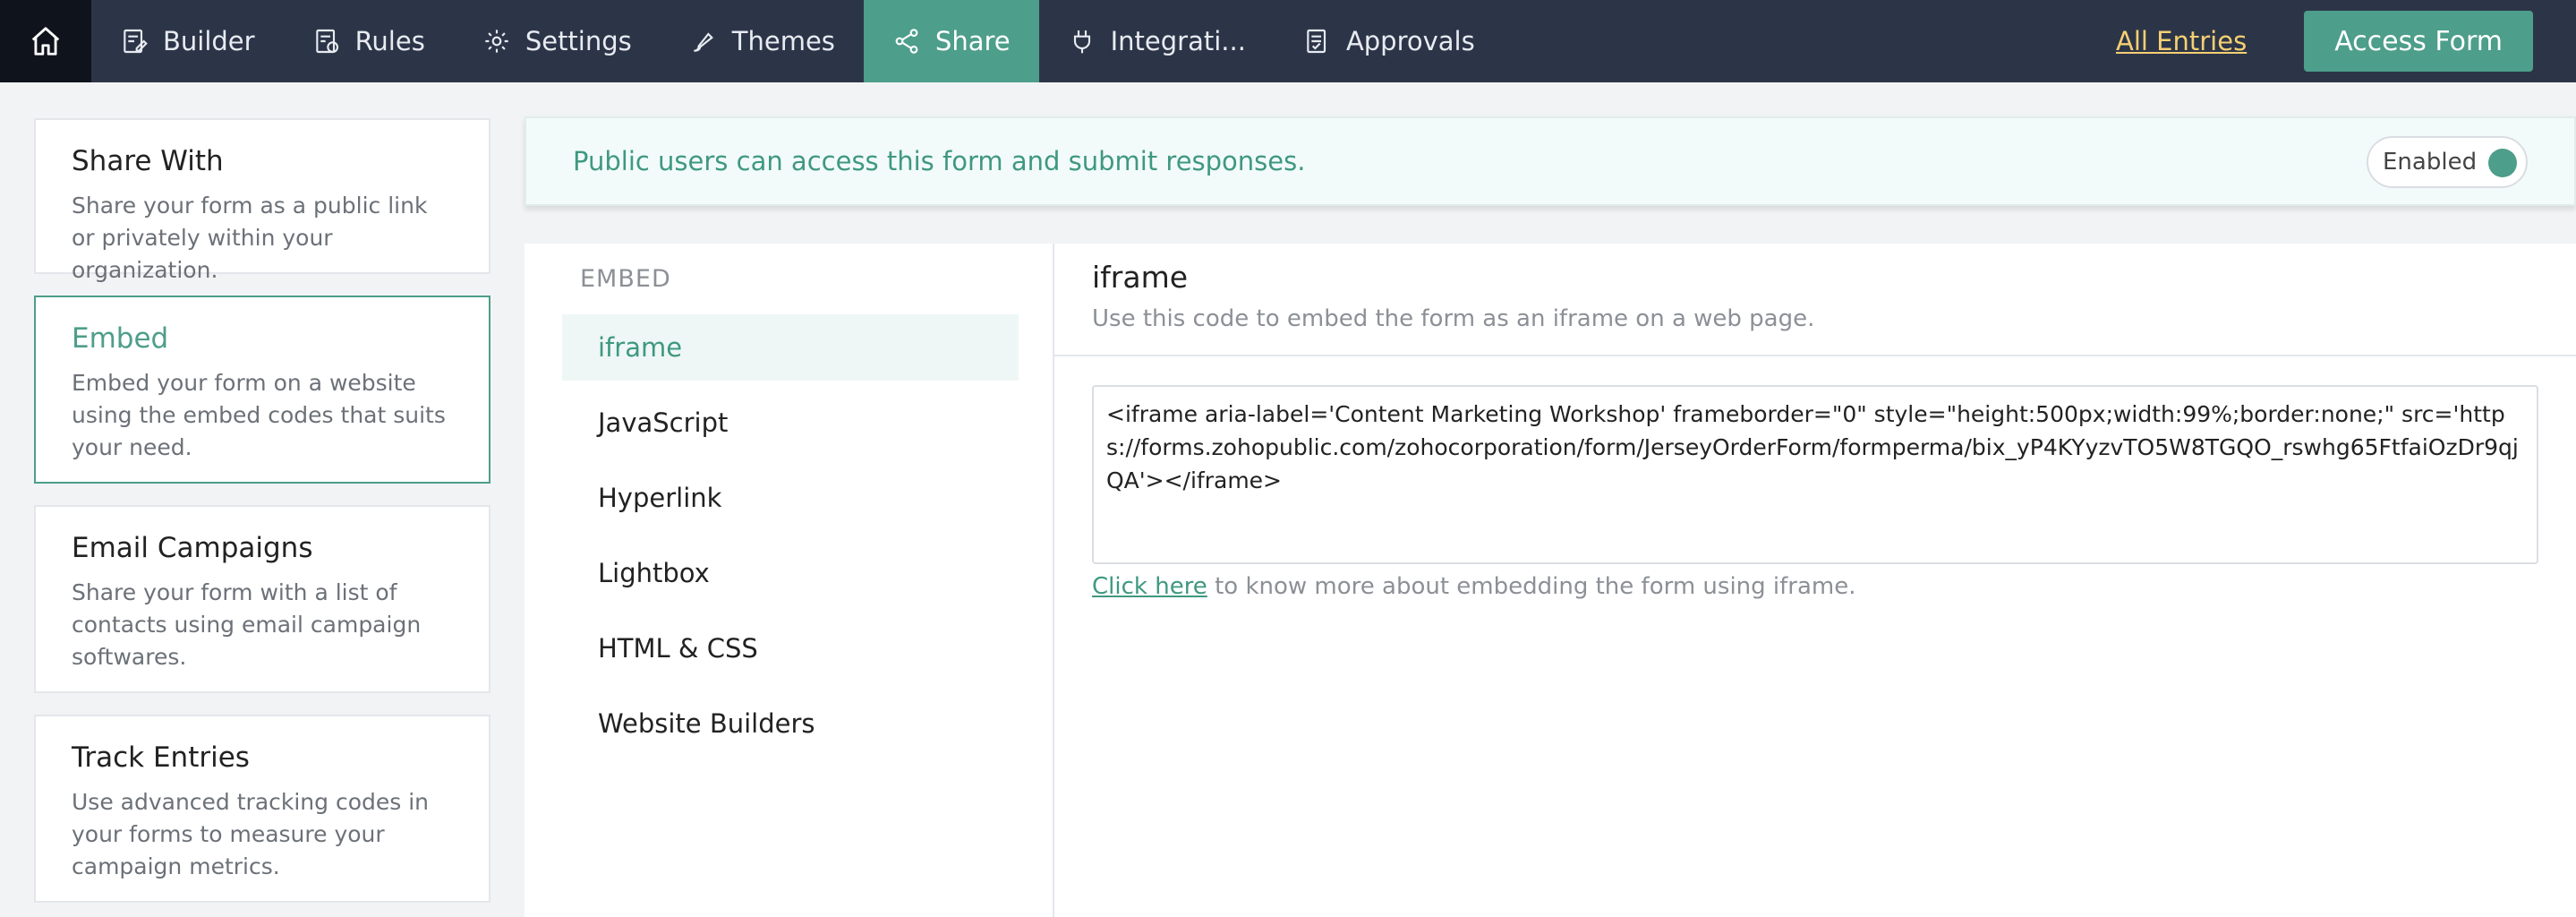  What do you see at coordinates (1316, 41) in the screenshot?
I see `approvals-icon` at bounding box center [1316, 41].